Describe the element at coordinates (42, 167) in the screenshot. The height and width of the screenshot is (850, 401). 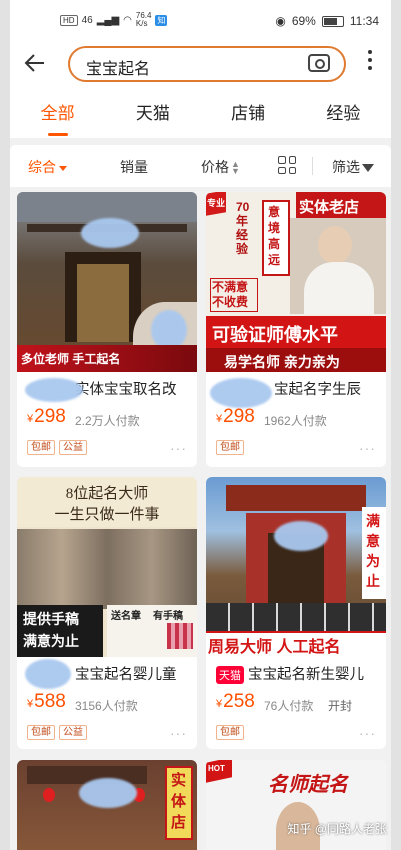
I see `sort-overall-label: 综合` at that location.